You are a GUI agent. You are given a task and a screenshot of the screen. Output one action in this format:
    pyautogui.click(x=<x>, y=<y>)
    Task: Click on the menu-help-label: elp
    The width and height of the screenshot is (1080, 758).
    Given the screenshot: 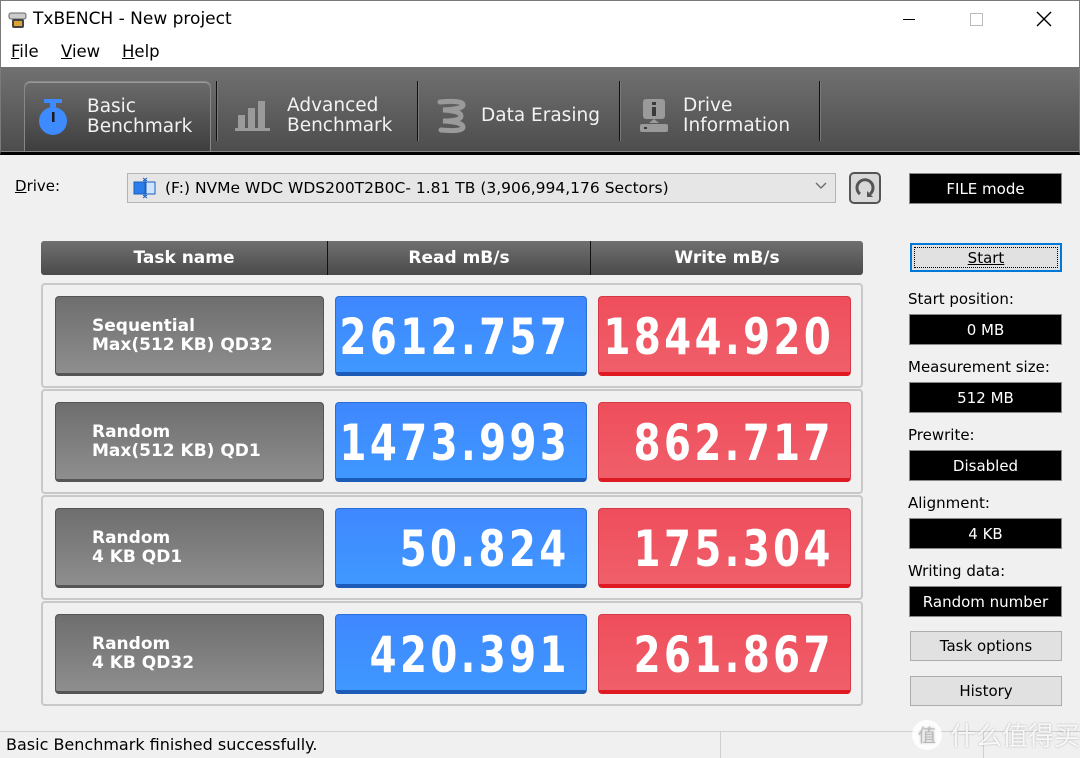 What is the action you would take?
    pyautogui.click(x=147, y=51)
    